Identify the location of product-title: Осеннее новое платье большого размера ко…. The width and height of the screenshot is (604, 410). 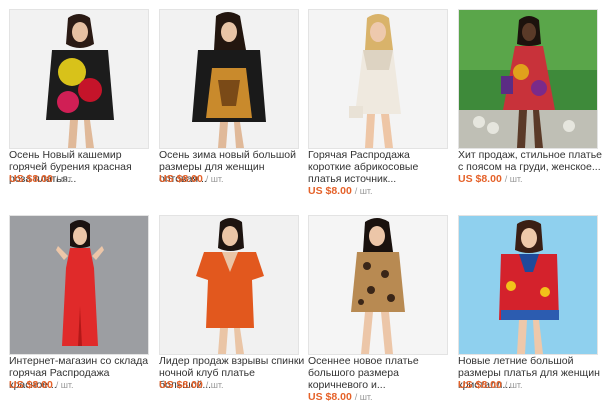
(381, 373).